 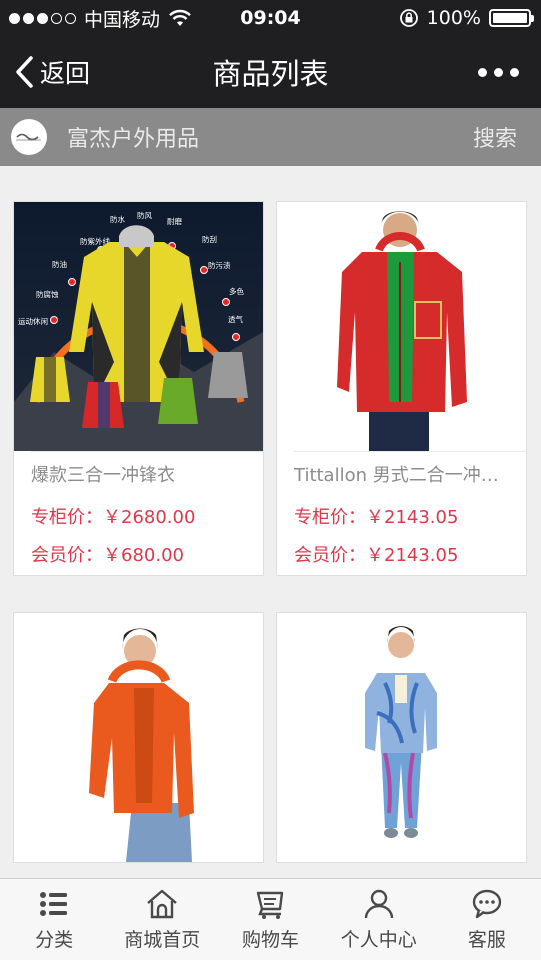 I want to click on feature-label: 防水, so click(x=117, y=219).